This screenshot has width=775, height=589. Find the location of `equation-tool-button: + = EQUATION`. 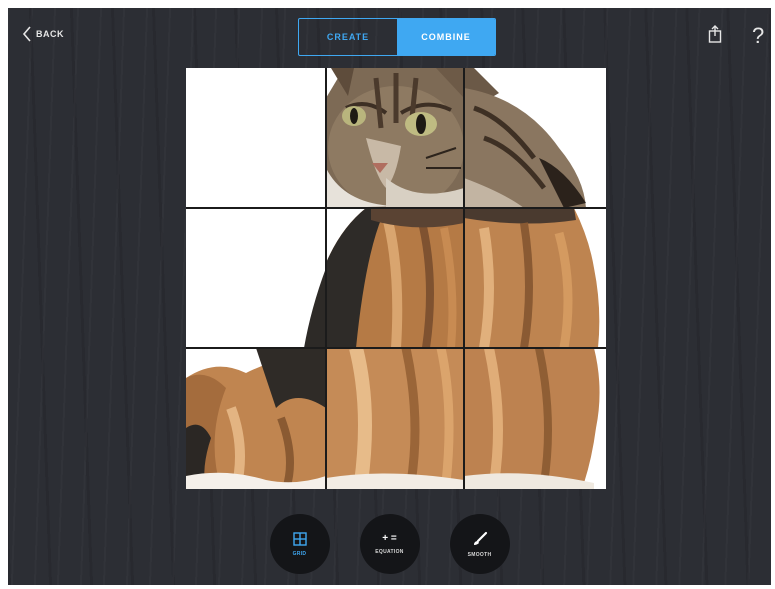

equation-tool-button: + = EQUATION is located at coordinates (389, 544).